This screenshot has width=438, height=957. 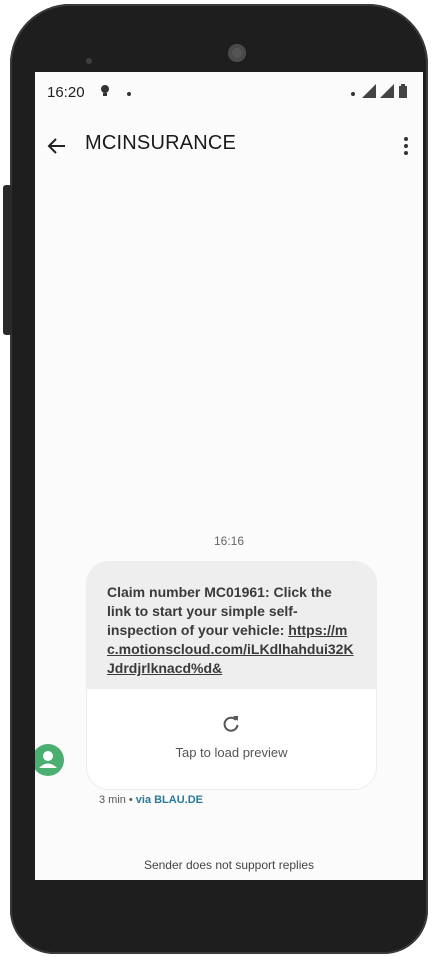 What do you see at coordinates (105, 90) in the screenshot?
I see `lightbulb-icon` at bounding box center [105, 90].